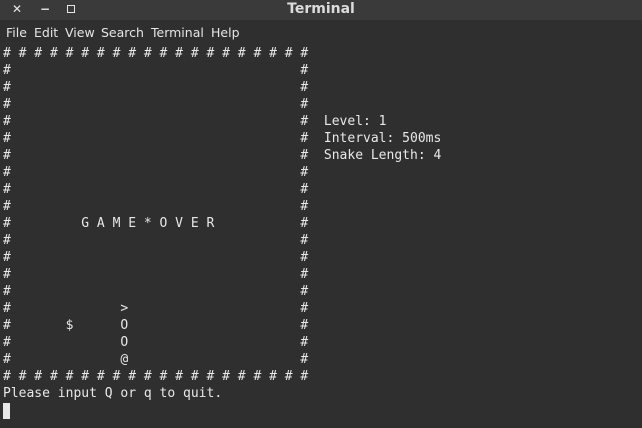  Describe the element at coordinates (195, 121) in the screenshot. I see `board-row-level: # # Level: 1` at that location.